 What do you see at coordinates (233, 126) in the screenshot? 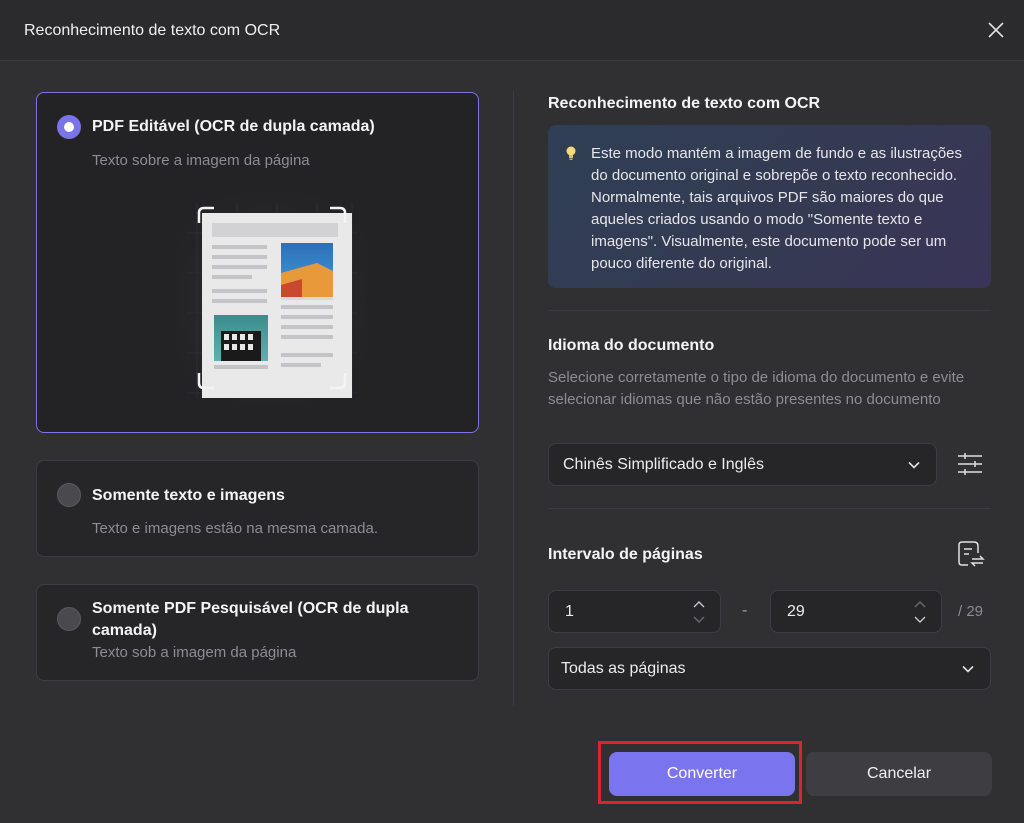
I see `option-title: PDF Editável (OCR de dupla camada)` at bounding box center [233, 126].